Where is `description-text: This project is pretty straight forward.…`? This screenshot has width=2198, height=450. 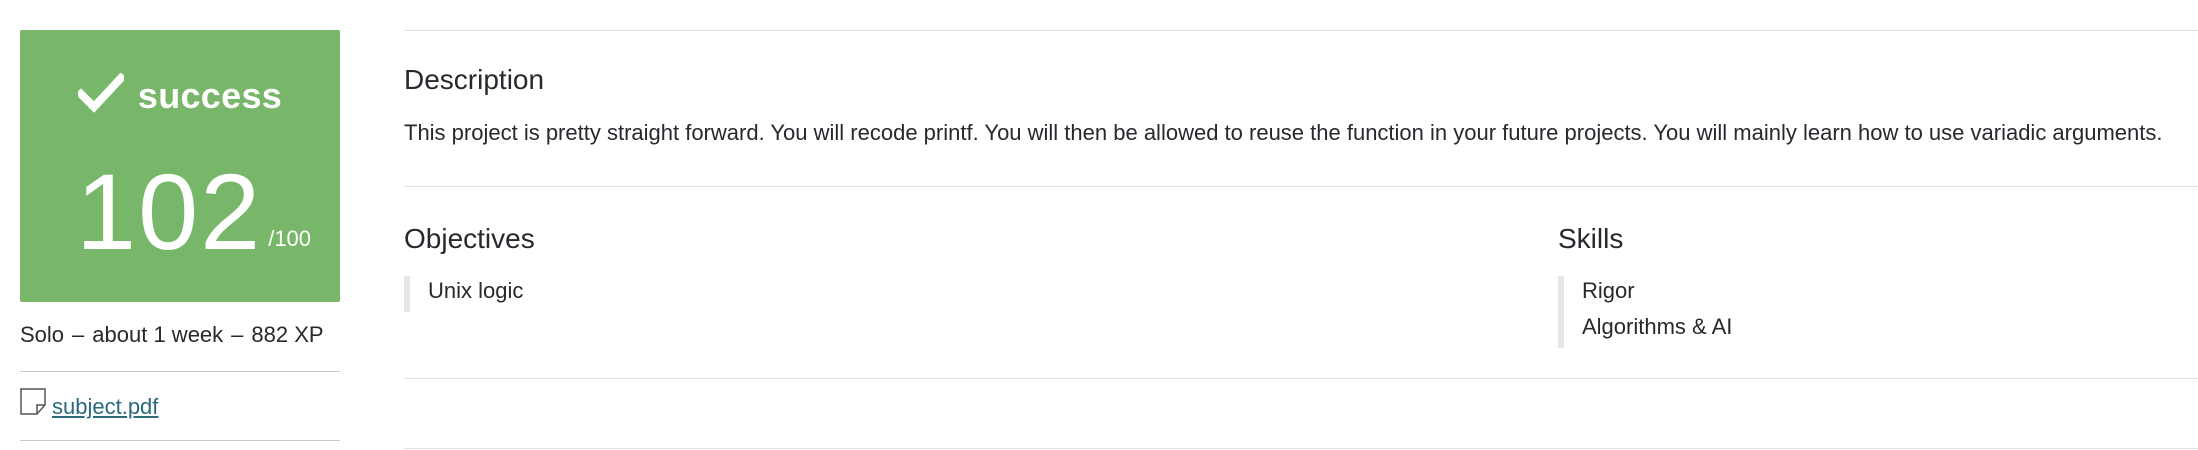 description-text: This project is pretty straight forward.… is located at coordinates (1283, 132).